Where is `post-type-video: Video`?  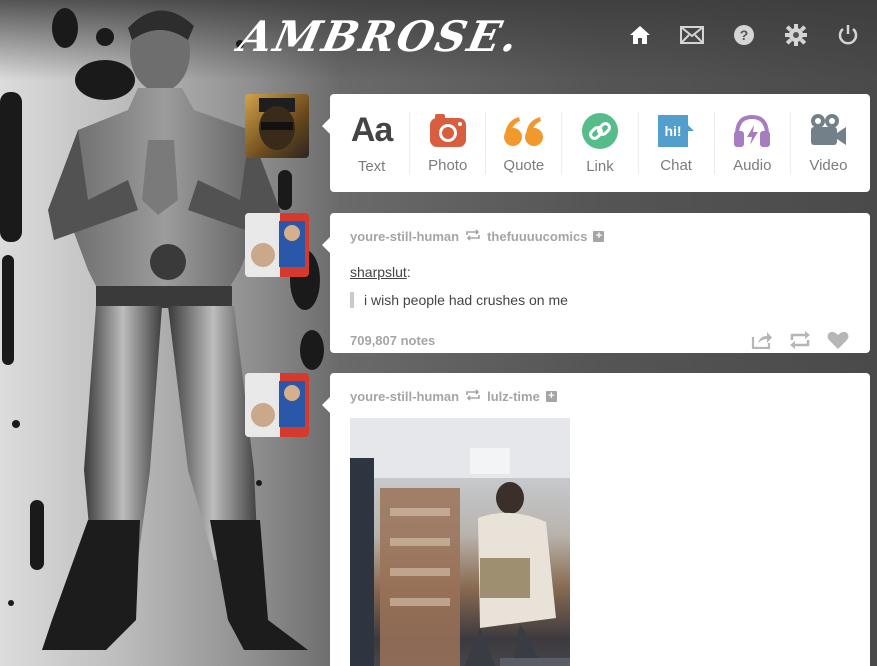
post-type-video: Video is located at coordinates (828, 143).